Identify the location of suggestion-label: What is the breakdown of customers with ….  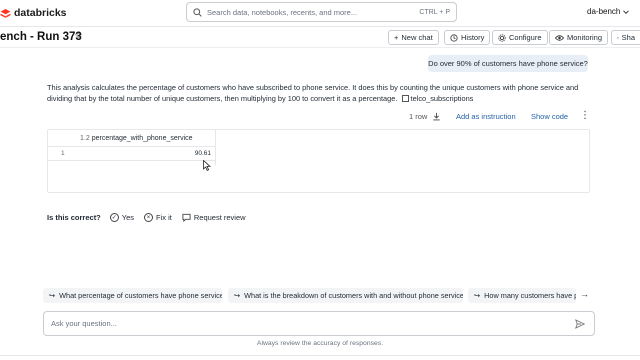
(353, 295).